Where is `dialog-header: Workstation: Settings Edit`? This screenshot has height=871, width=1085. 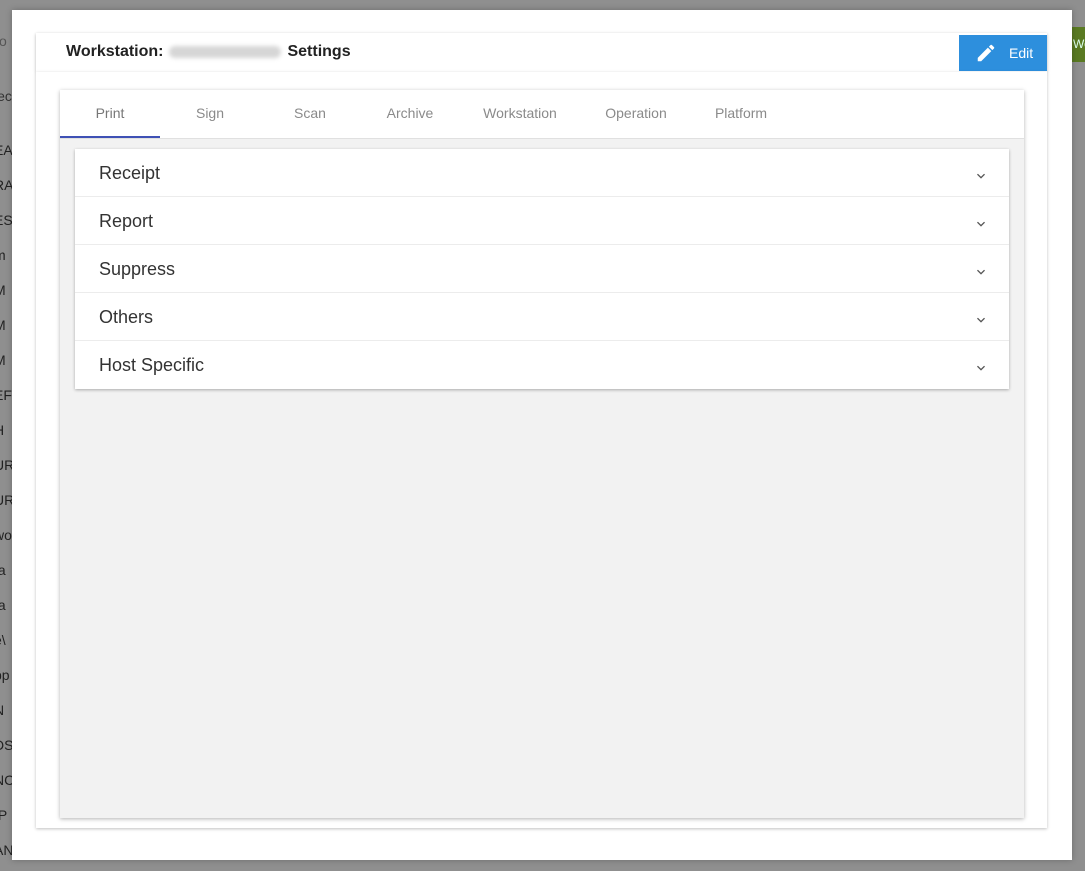 dialog-header: Workstation: Settings Edit is located at coordinates (541, 52).